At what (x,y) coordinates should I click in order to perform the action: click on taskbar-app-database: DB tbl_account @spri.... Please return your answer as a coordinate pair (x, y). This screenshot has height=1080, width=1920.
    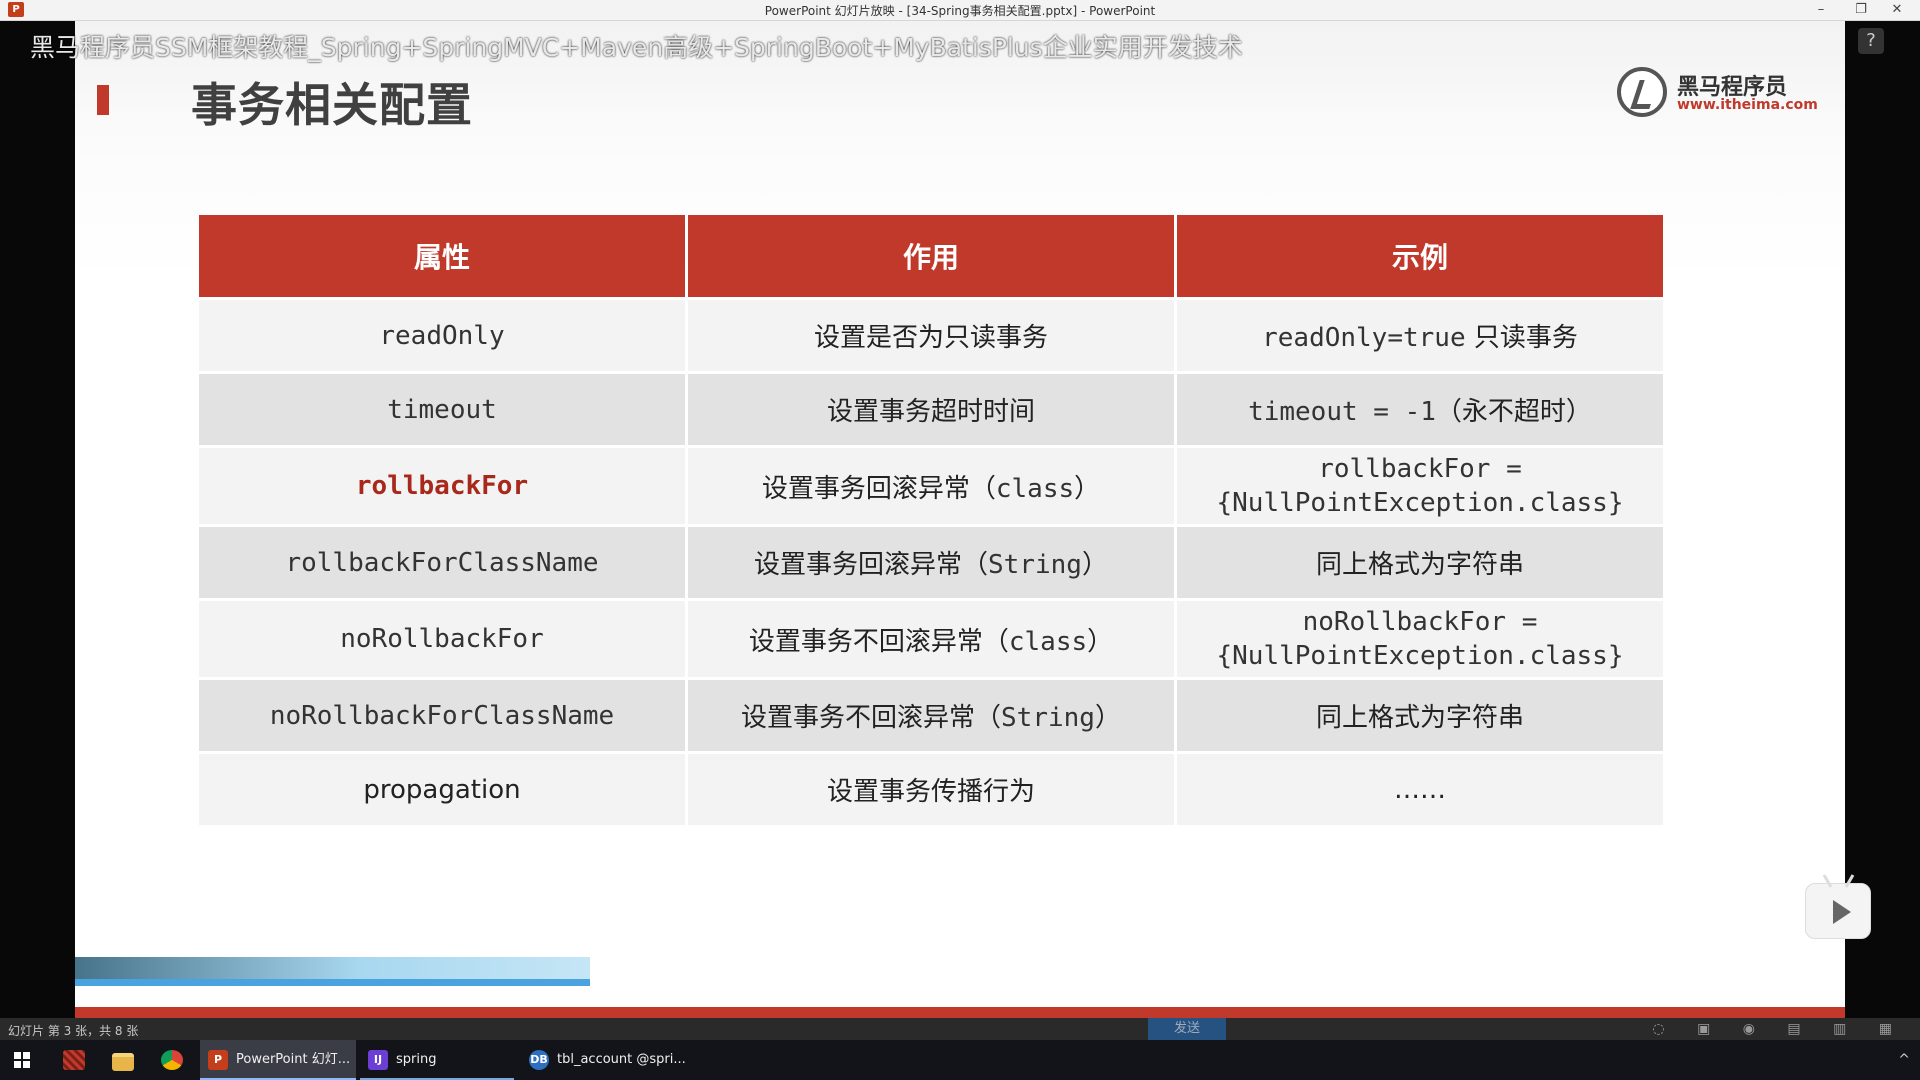
    Looking at the image, I should click on (606, 1060).